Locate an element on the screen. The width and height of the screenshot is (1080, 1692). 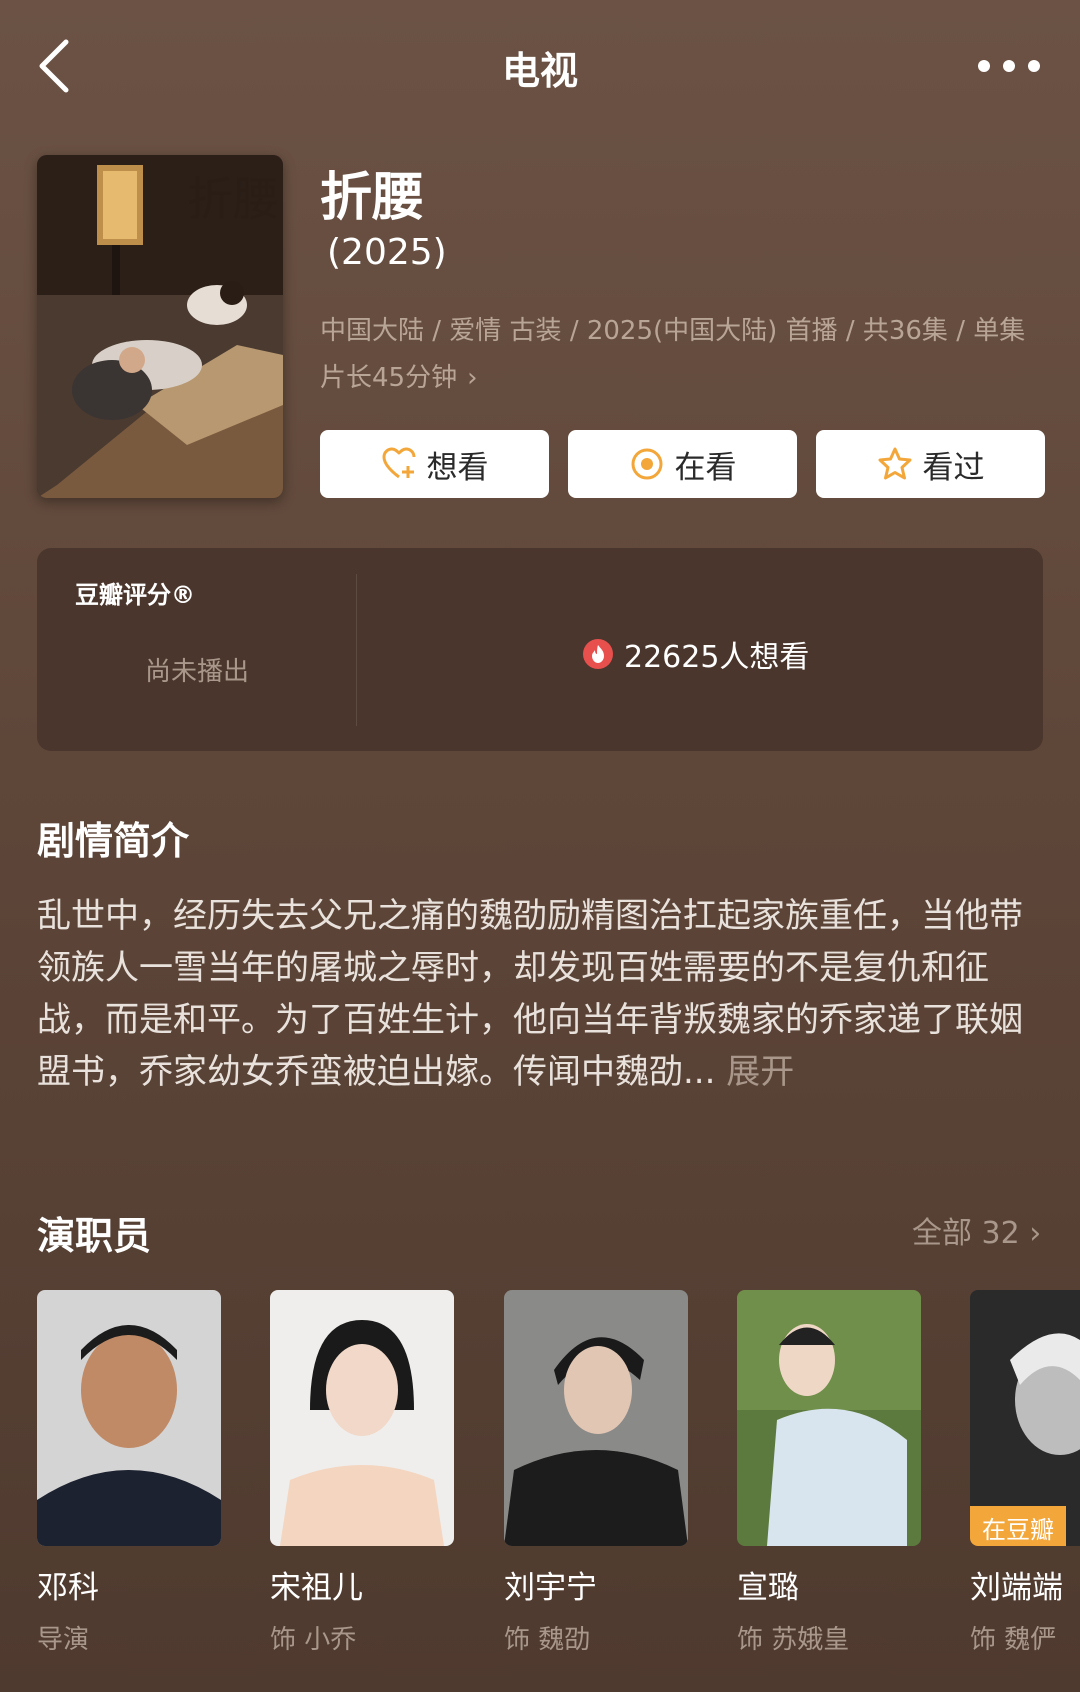
cast-name: 邓科 is located at coordinates (68, 1588).